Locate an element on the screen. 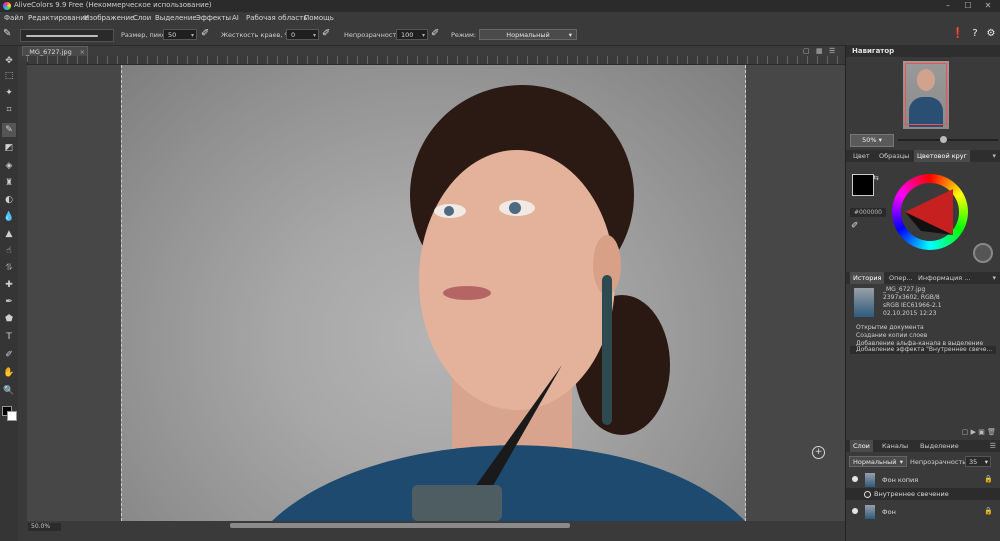 This screenshot has width=1000, height=541. navigator-zoom-slider is located at coordinates (948, 139).